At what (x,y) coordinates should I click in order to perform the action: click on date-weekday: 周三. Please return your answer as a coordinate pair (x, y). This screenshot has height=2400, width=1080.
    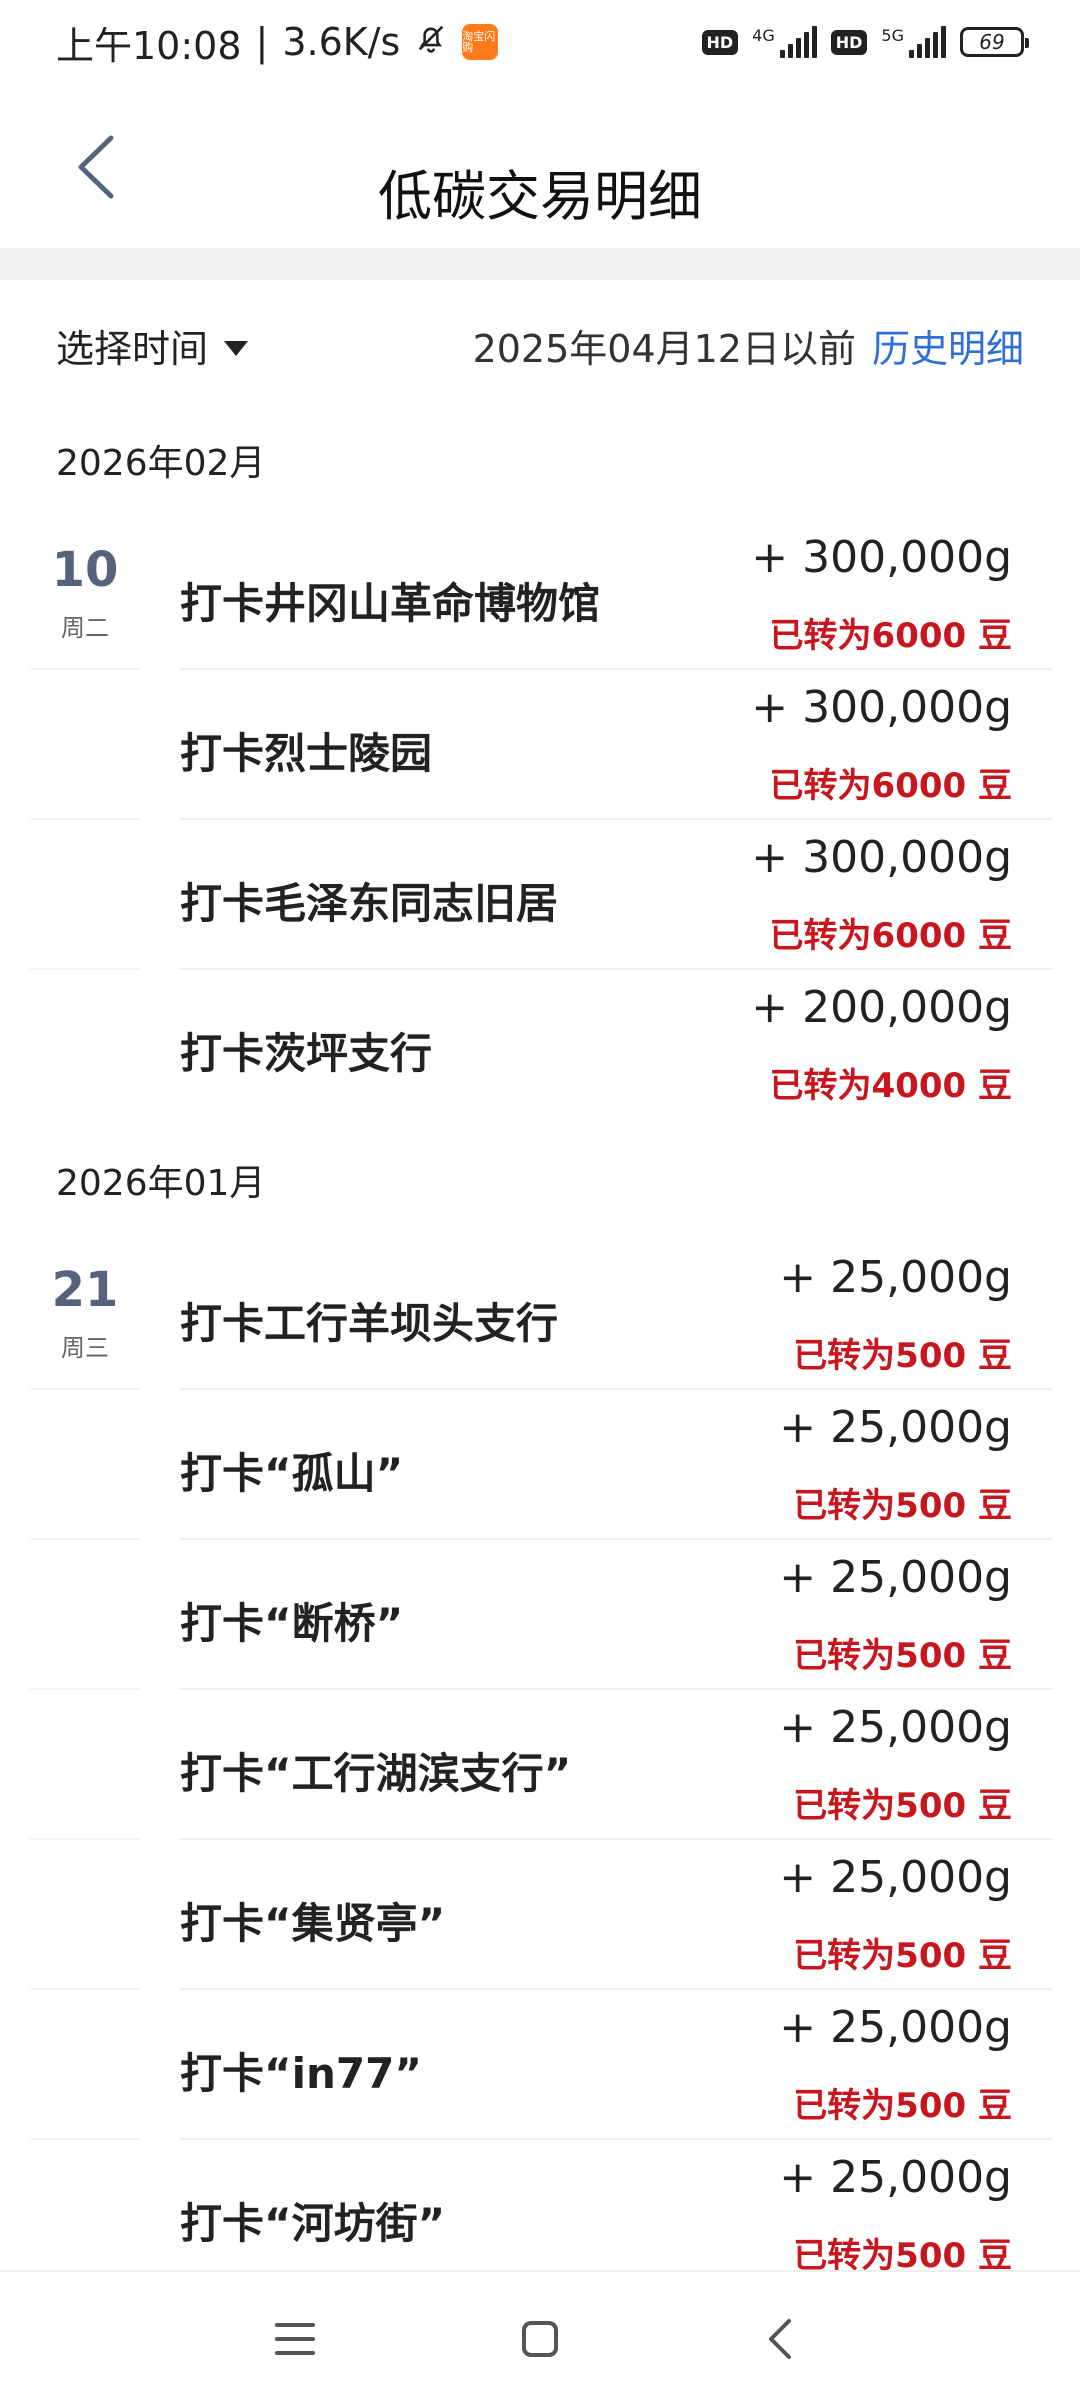
    Looking at the image, I should click on (85, 1348).